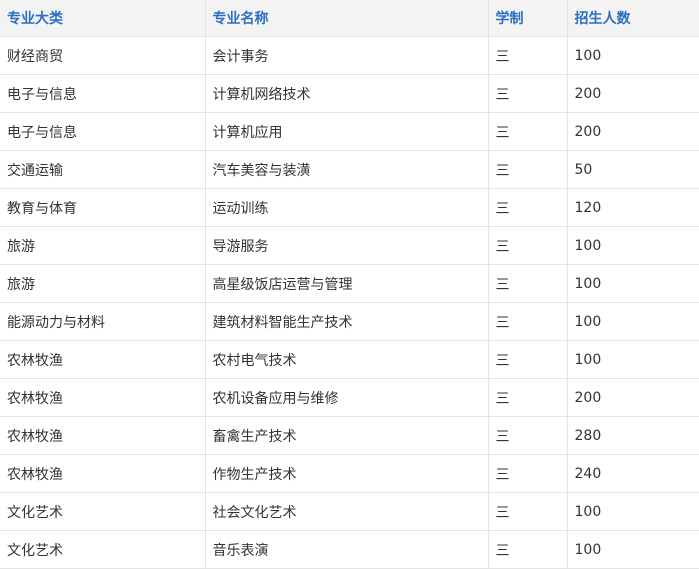  I want to click on table-row: 电子与信息 计算机应用 三 200, so click(349, 131).